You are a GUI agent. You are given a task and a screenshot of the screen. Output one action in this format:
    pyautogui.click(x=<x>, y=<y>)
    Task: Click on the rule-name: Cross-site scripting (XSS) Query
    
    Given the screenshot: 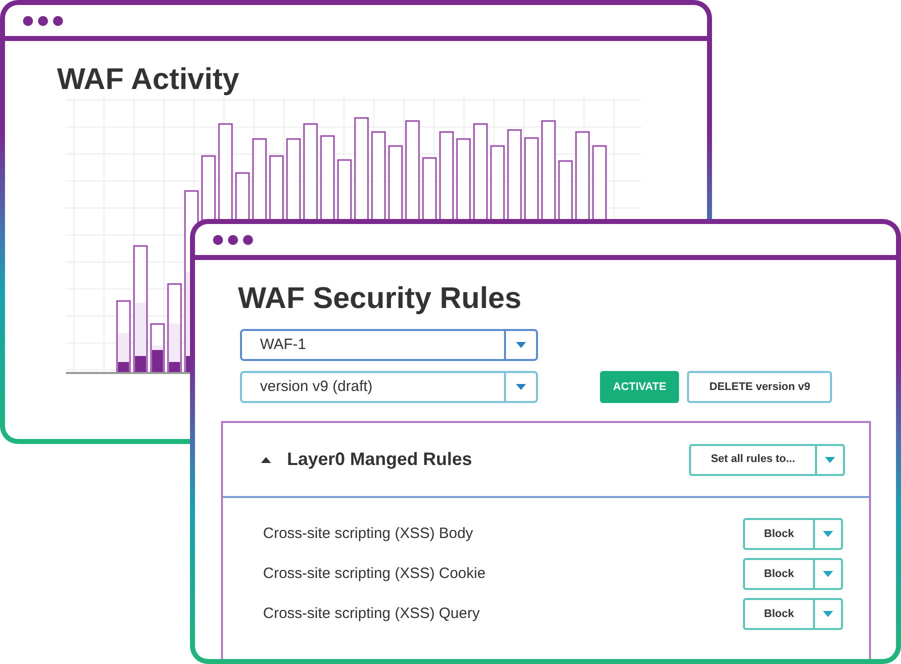 What is the action you would take?
    pyautogui.click(x=371, y=614)
    